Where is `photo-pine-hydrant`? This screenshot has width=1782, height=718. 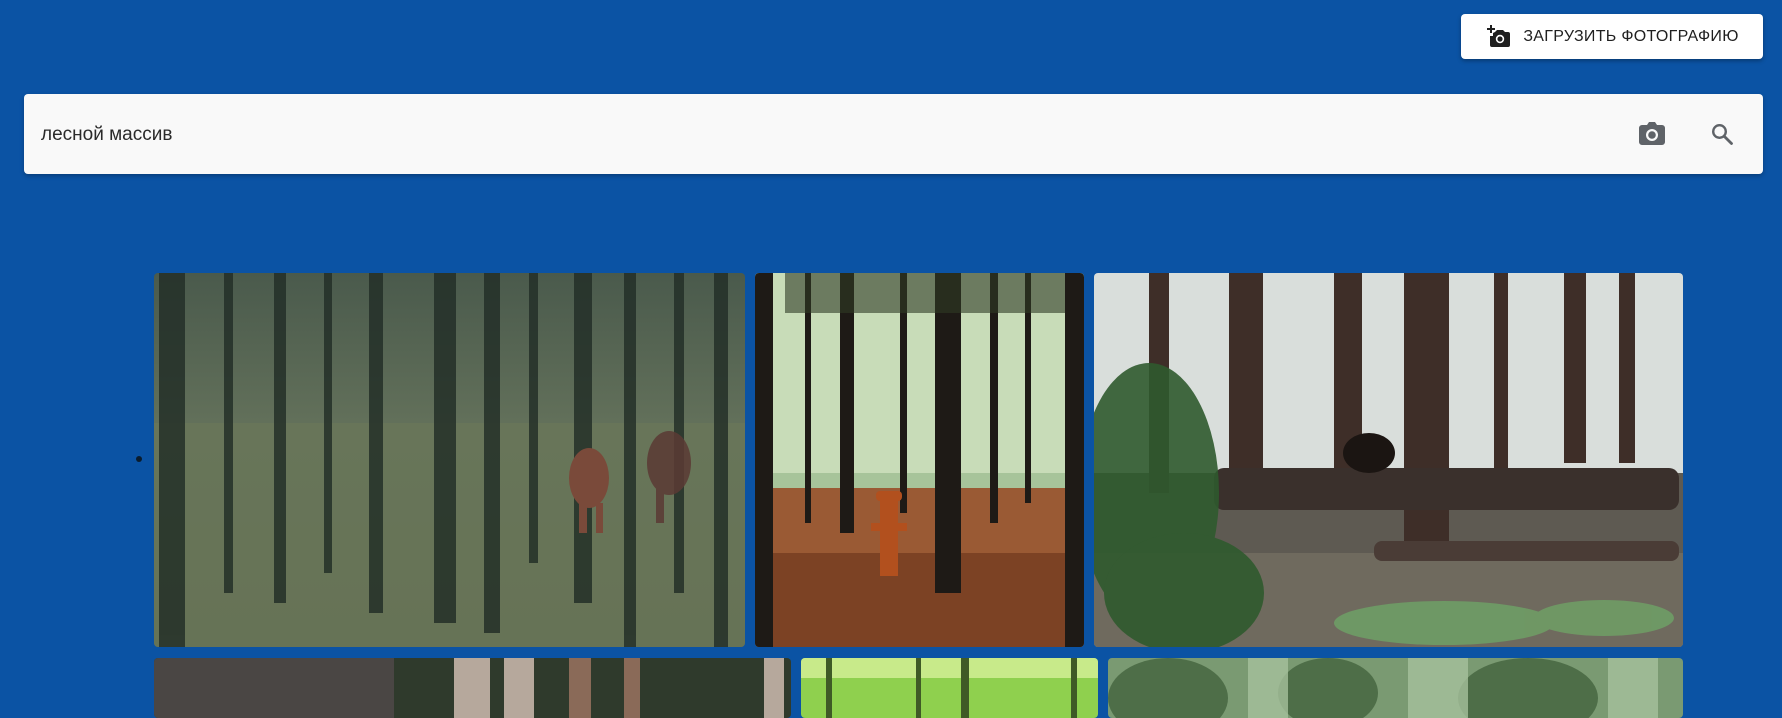
photo-pine-hydrant is located at coordinates (919, 460).